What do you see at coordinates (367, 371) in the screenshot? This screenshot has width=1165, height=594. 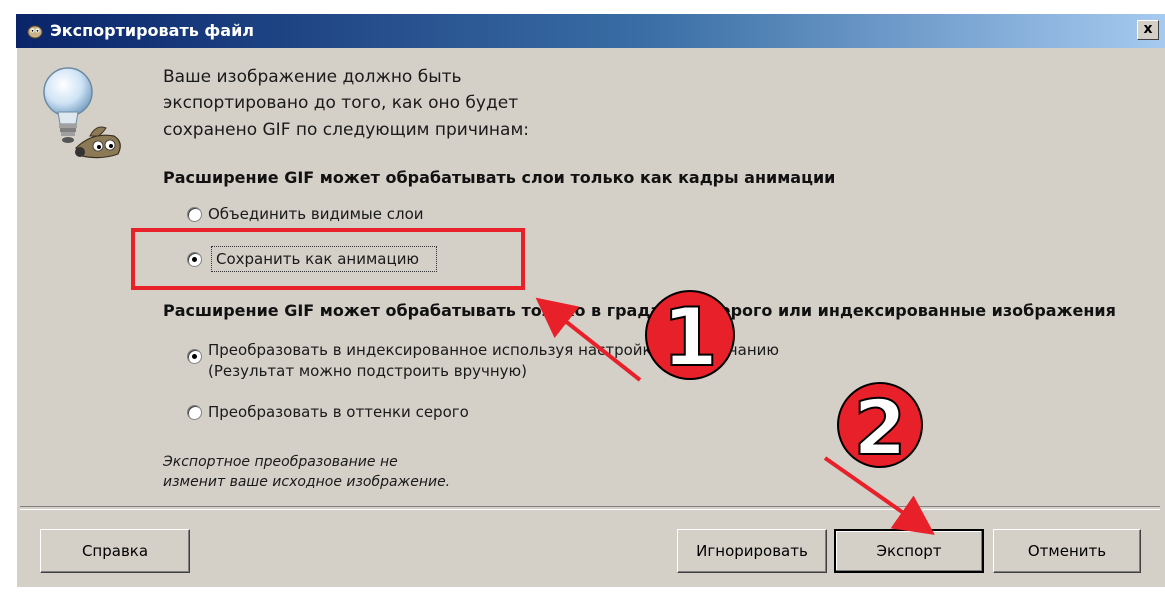 I see `convert-indexed-sublabel: (Результат можно подстроить вручную)` at bounding box center [367, 371].